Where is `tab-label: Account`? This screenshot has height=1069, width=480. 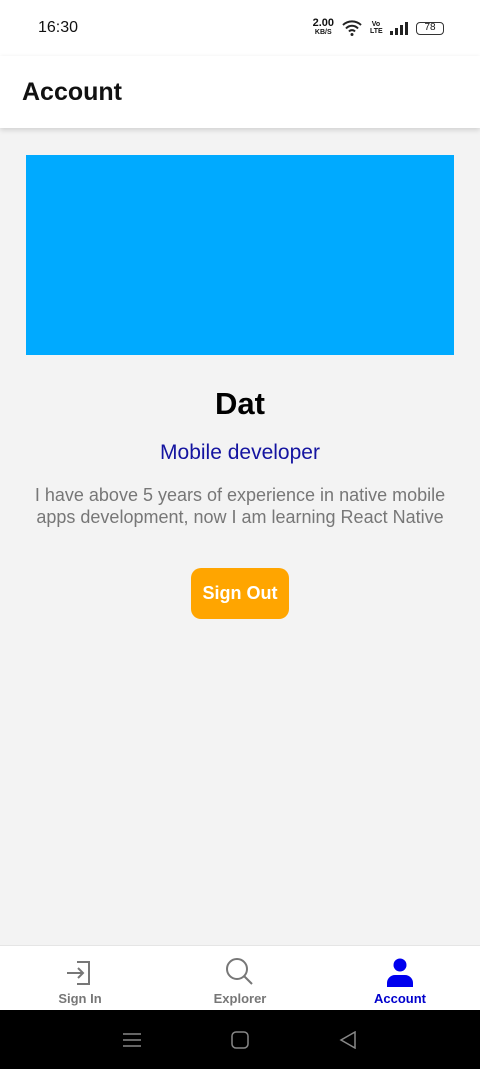 tab-label: Account is located at coordinates (400, 998).